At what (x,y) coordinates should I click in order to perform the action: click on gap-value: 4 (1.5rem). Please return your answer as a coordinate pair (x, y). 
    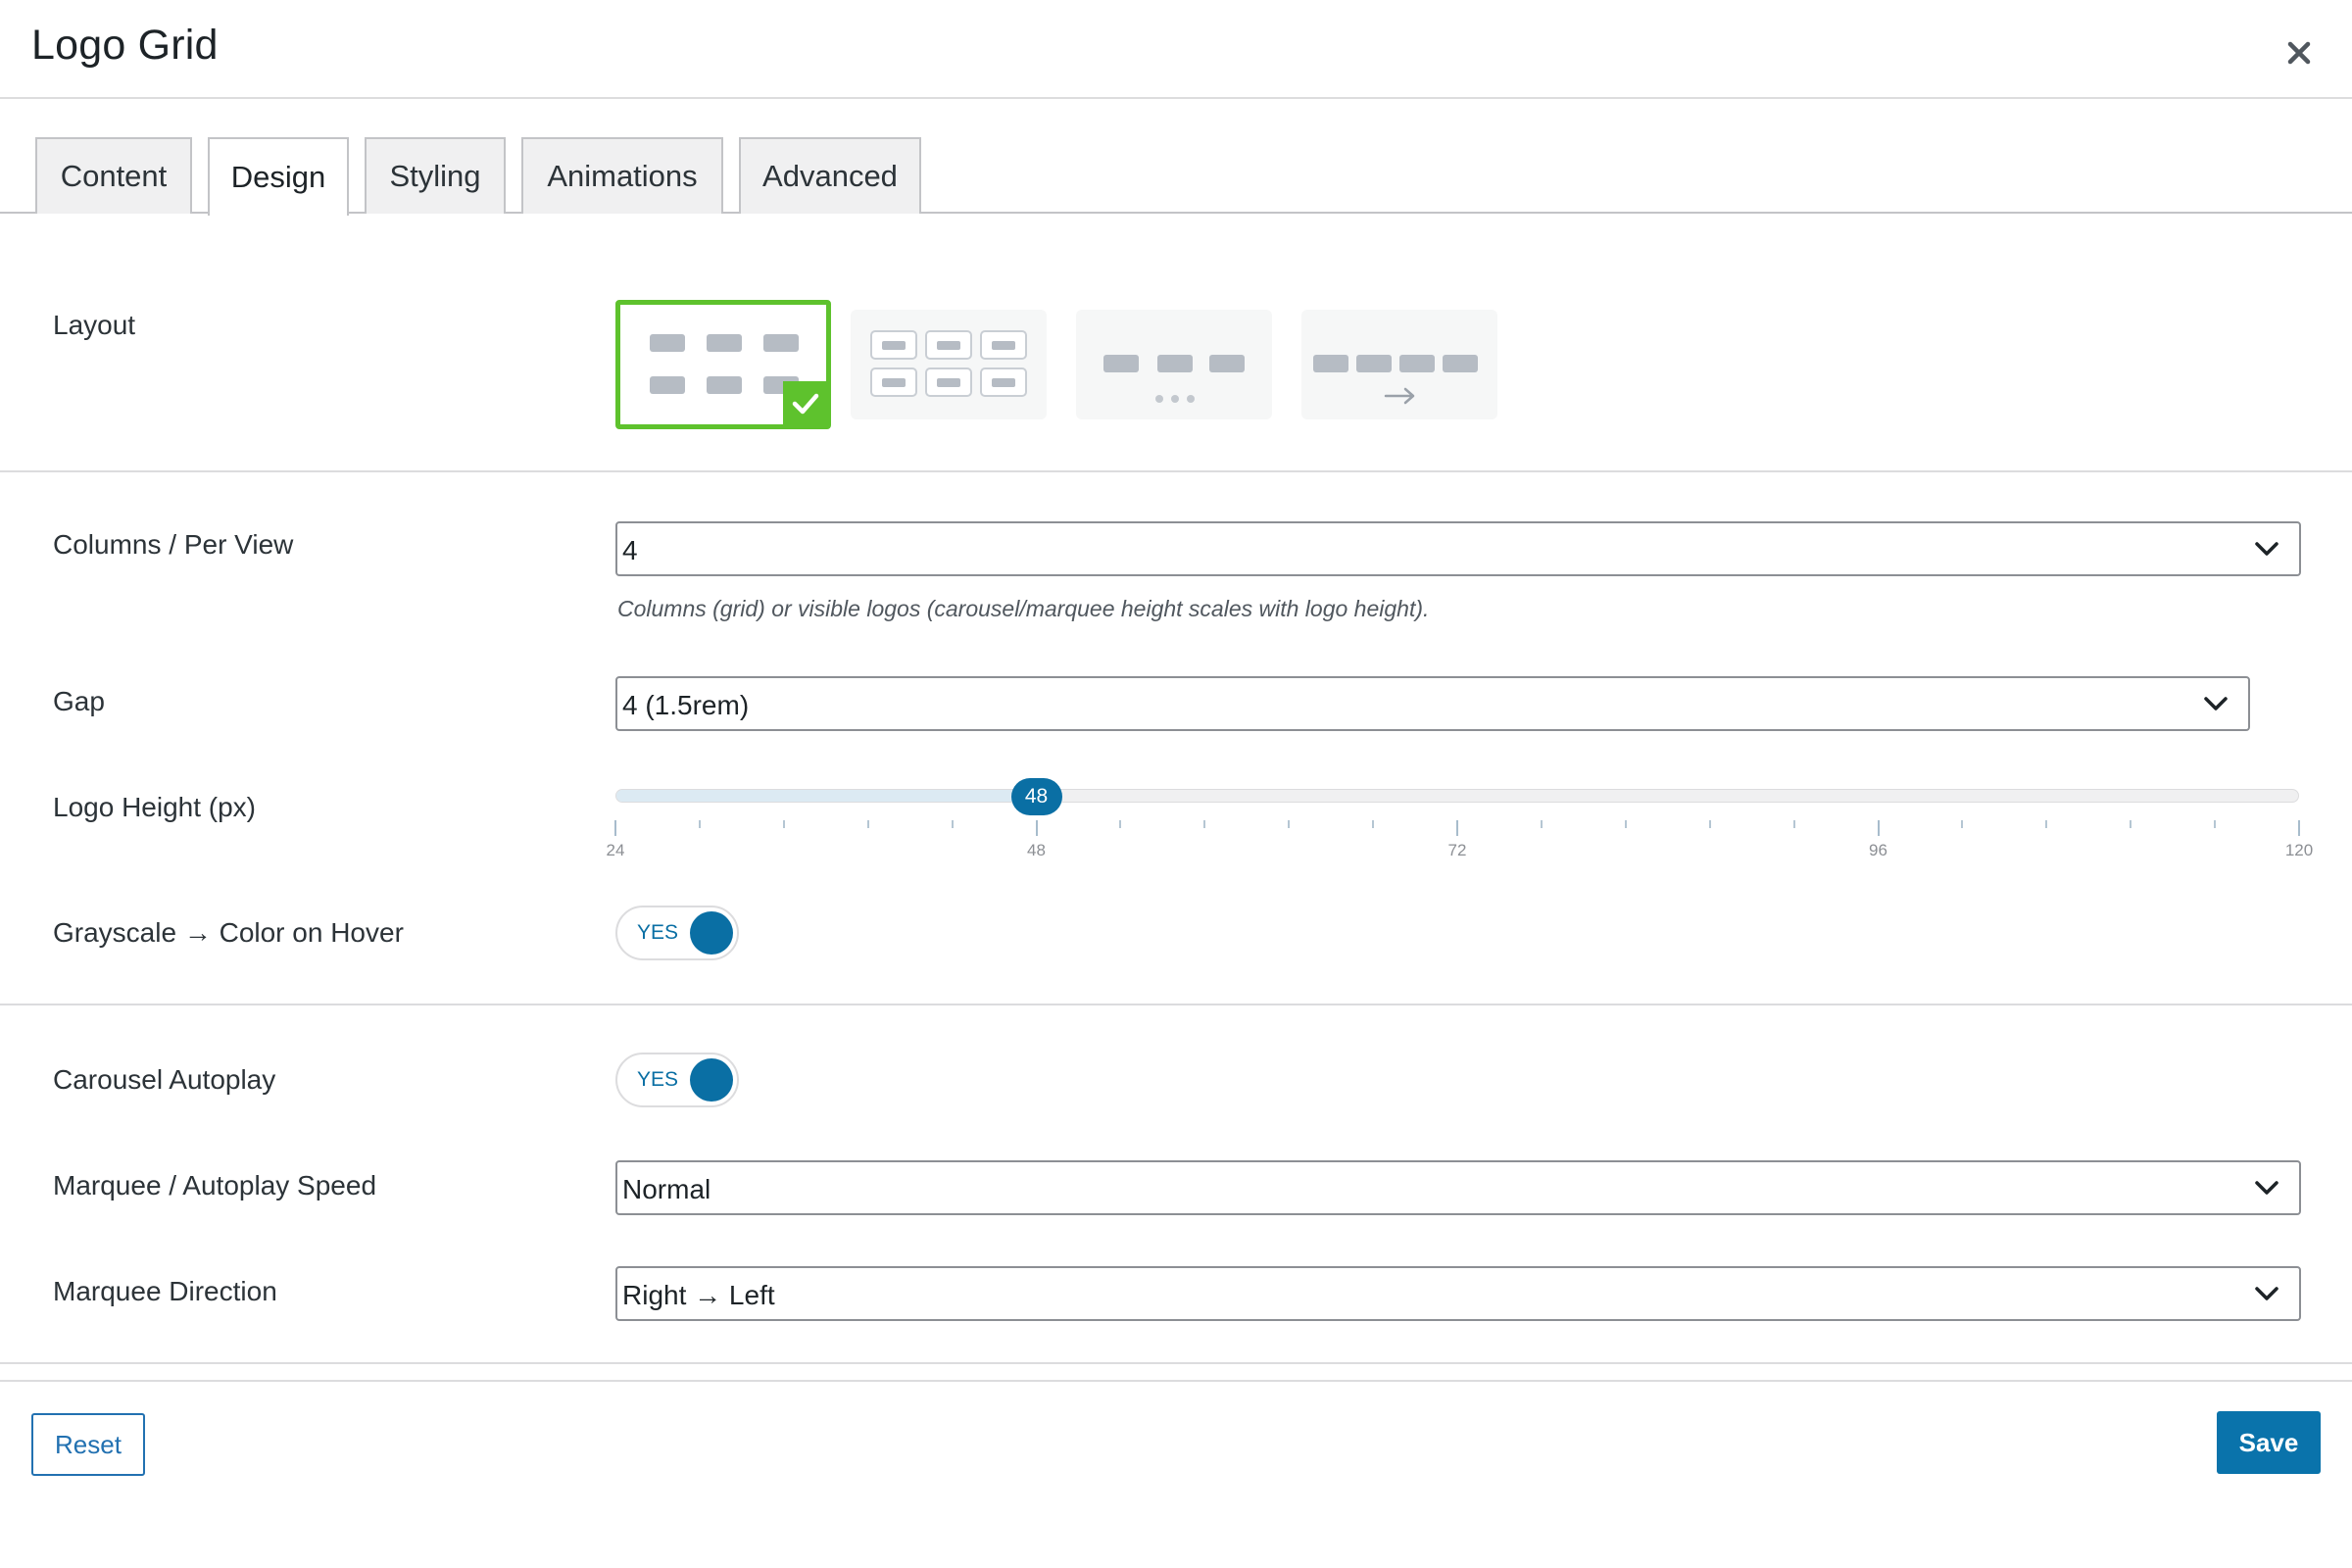
    Looking at the image, I should click on (686, 705).